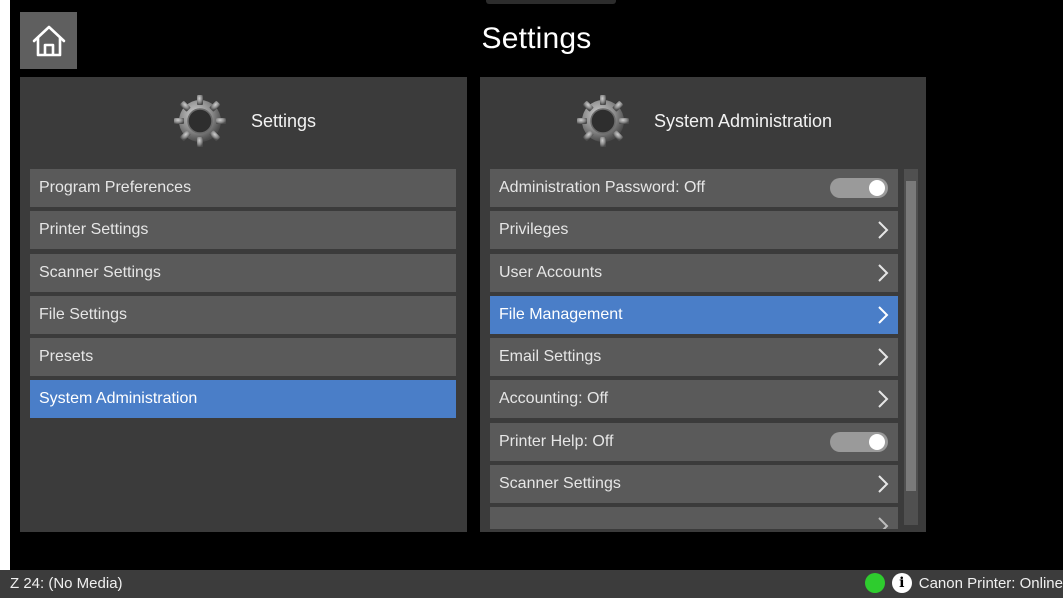 This screenshot has width=1063, height=598. What do you see at coordinates (694, 399) in the screenshot?
I see `accounting-item: Accounting: Off` at bounding box center [694, 399].